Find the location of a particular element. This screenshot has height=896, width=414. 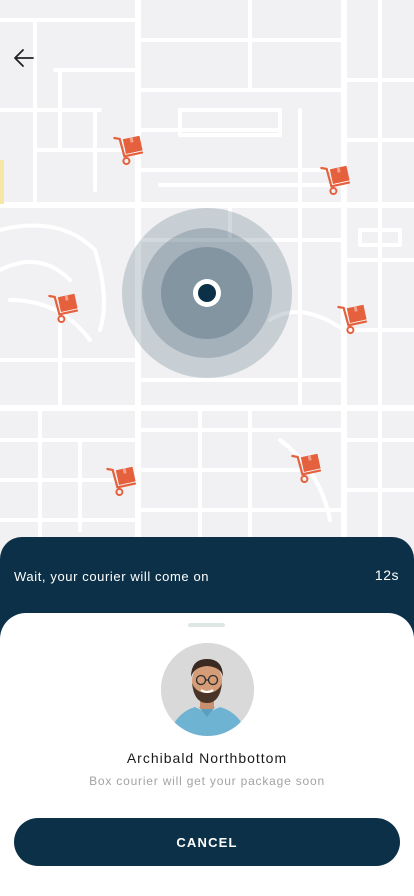

courier-avatar is located at coordinates (207, 689).